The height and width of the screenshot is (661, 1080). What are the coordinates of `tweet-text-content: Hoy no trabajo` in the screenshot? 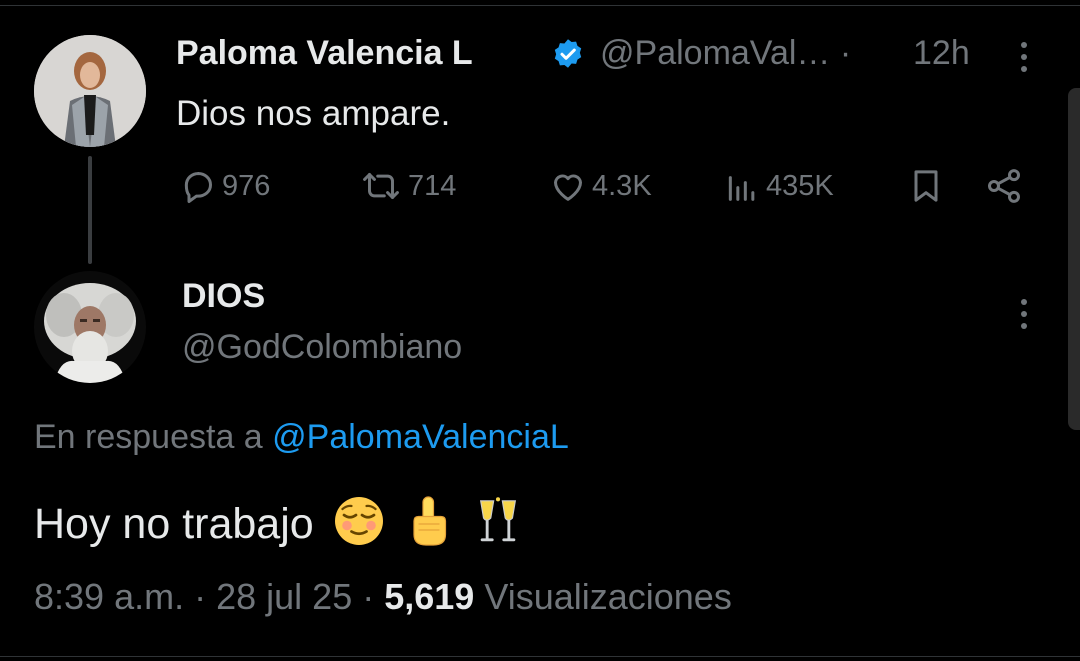 It's located at (174, 523).